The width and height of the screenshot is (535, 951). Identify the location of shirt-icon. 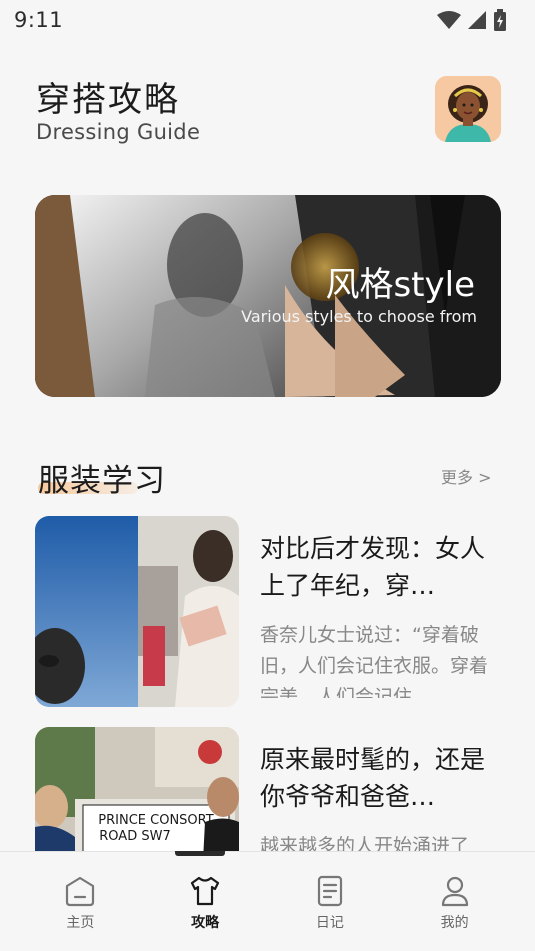
(205, 891).